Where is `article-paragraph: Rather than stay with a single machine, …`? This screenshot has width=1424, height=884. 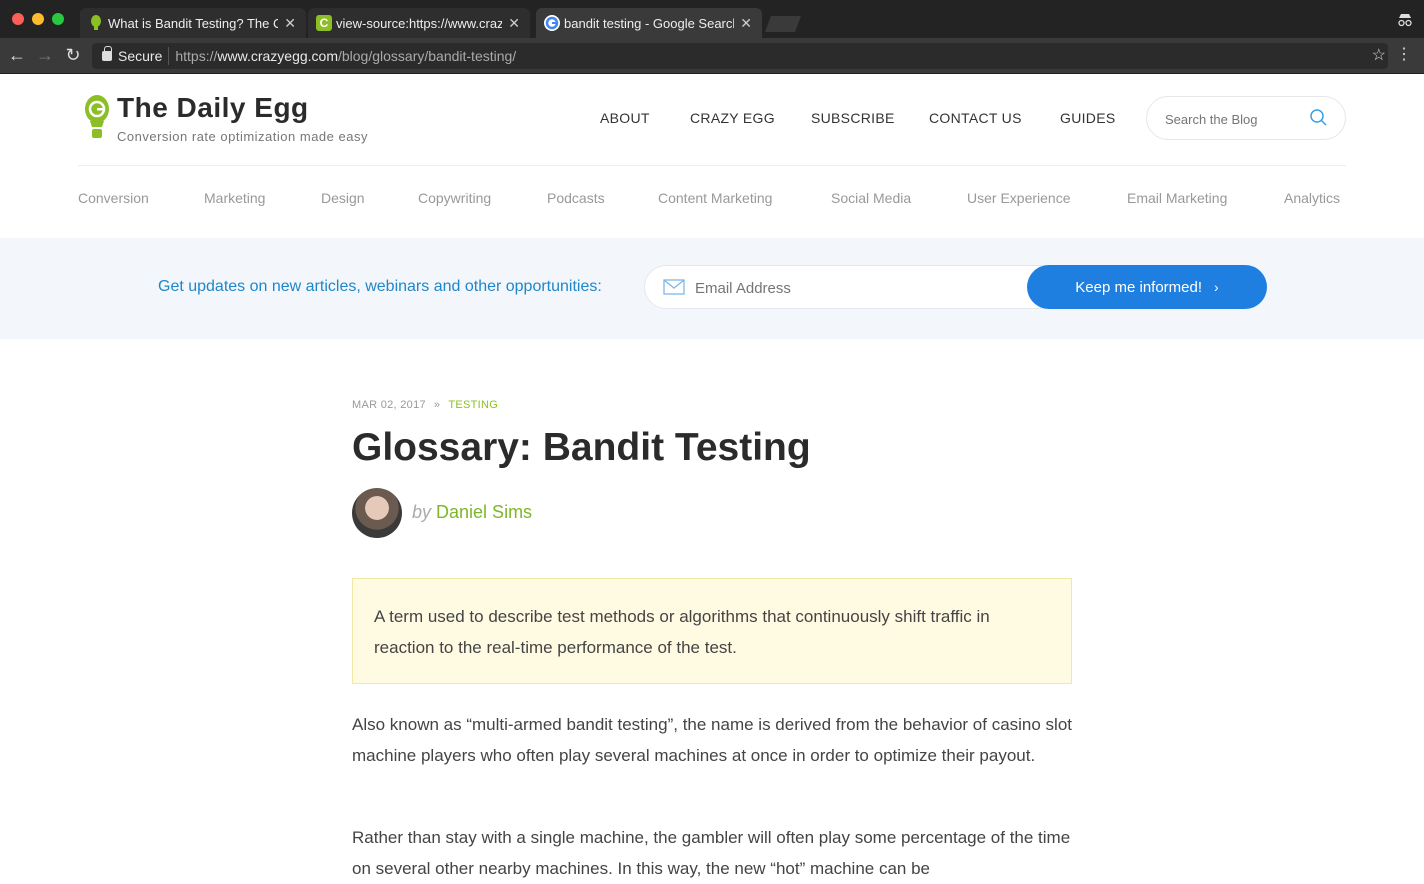
article-paragraph: Rather than stay with a single machine, … is located at coordinates (711, 853).